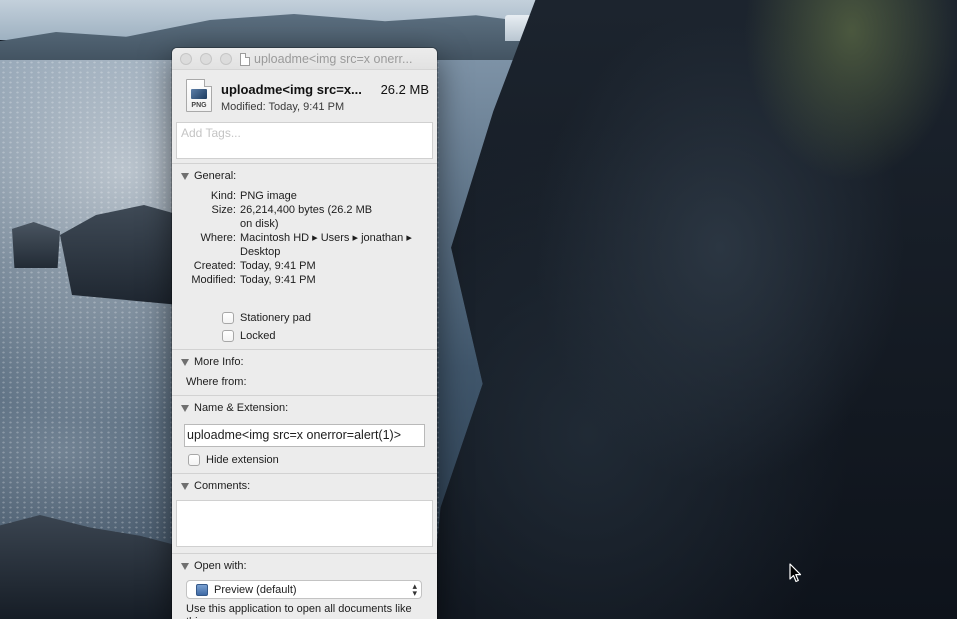  I want to click on name-extension-header: Name & Extension:, so click(304, 408).